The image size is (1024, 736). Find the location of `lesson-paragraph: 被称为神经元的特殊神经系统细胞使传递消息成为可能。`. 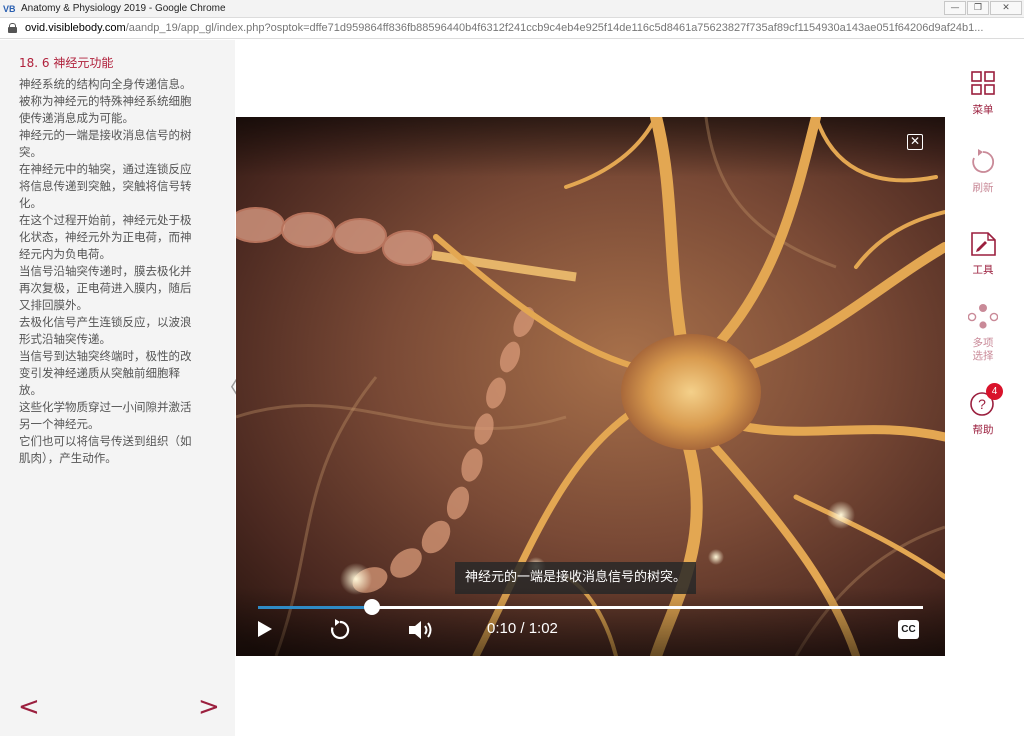

lesson-paragraph: 被称为神经元的特殊神经系统细胞使传递消息成为可能。 is located at coordinates (105, 109).